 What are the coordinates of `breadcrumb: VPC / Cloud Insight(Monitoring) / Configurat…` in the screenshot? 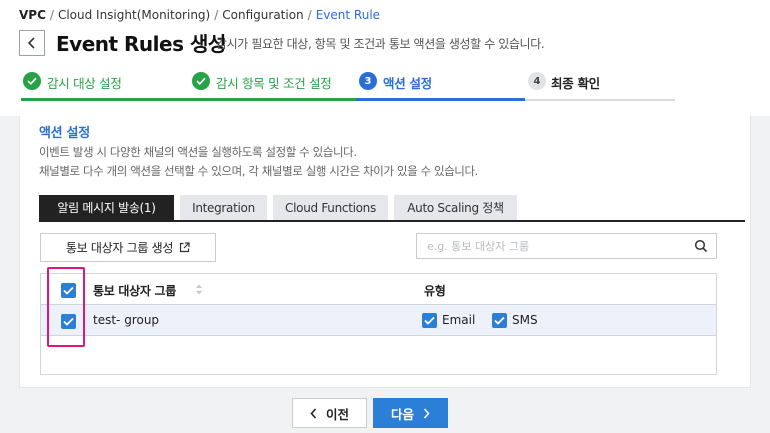 It's located at (199, 15).